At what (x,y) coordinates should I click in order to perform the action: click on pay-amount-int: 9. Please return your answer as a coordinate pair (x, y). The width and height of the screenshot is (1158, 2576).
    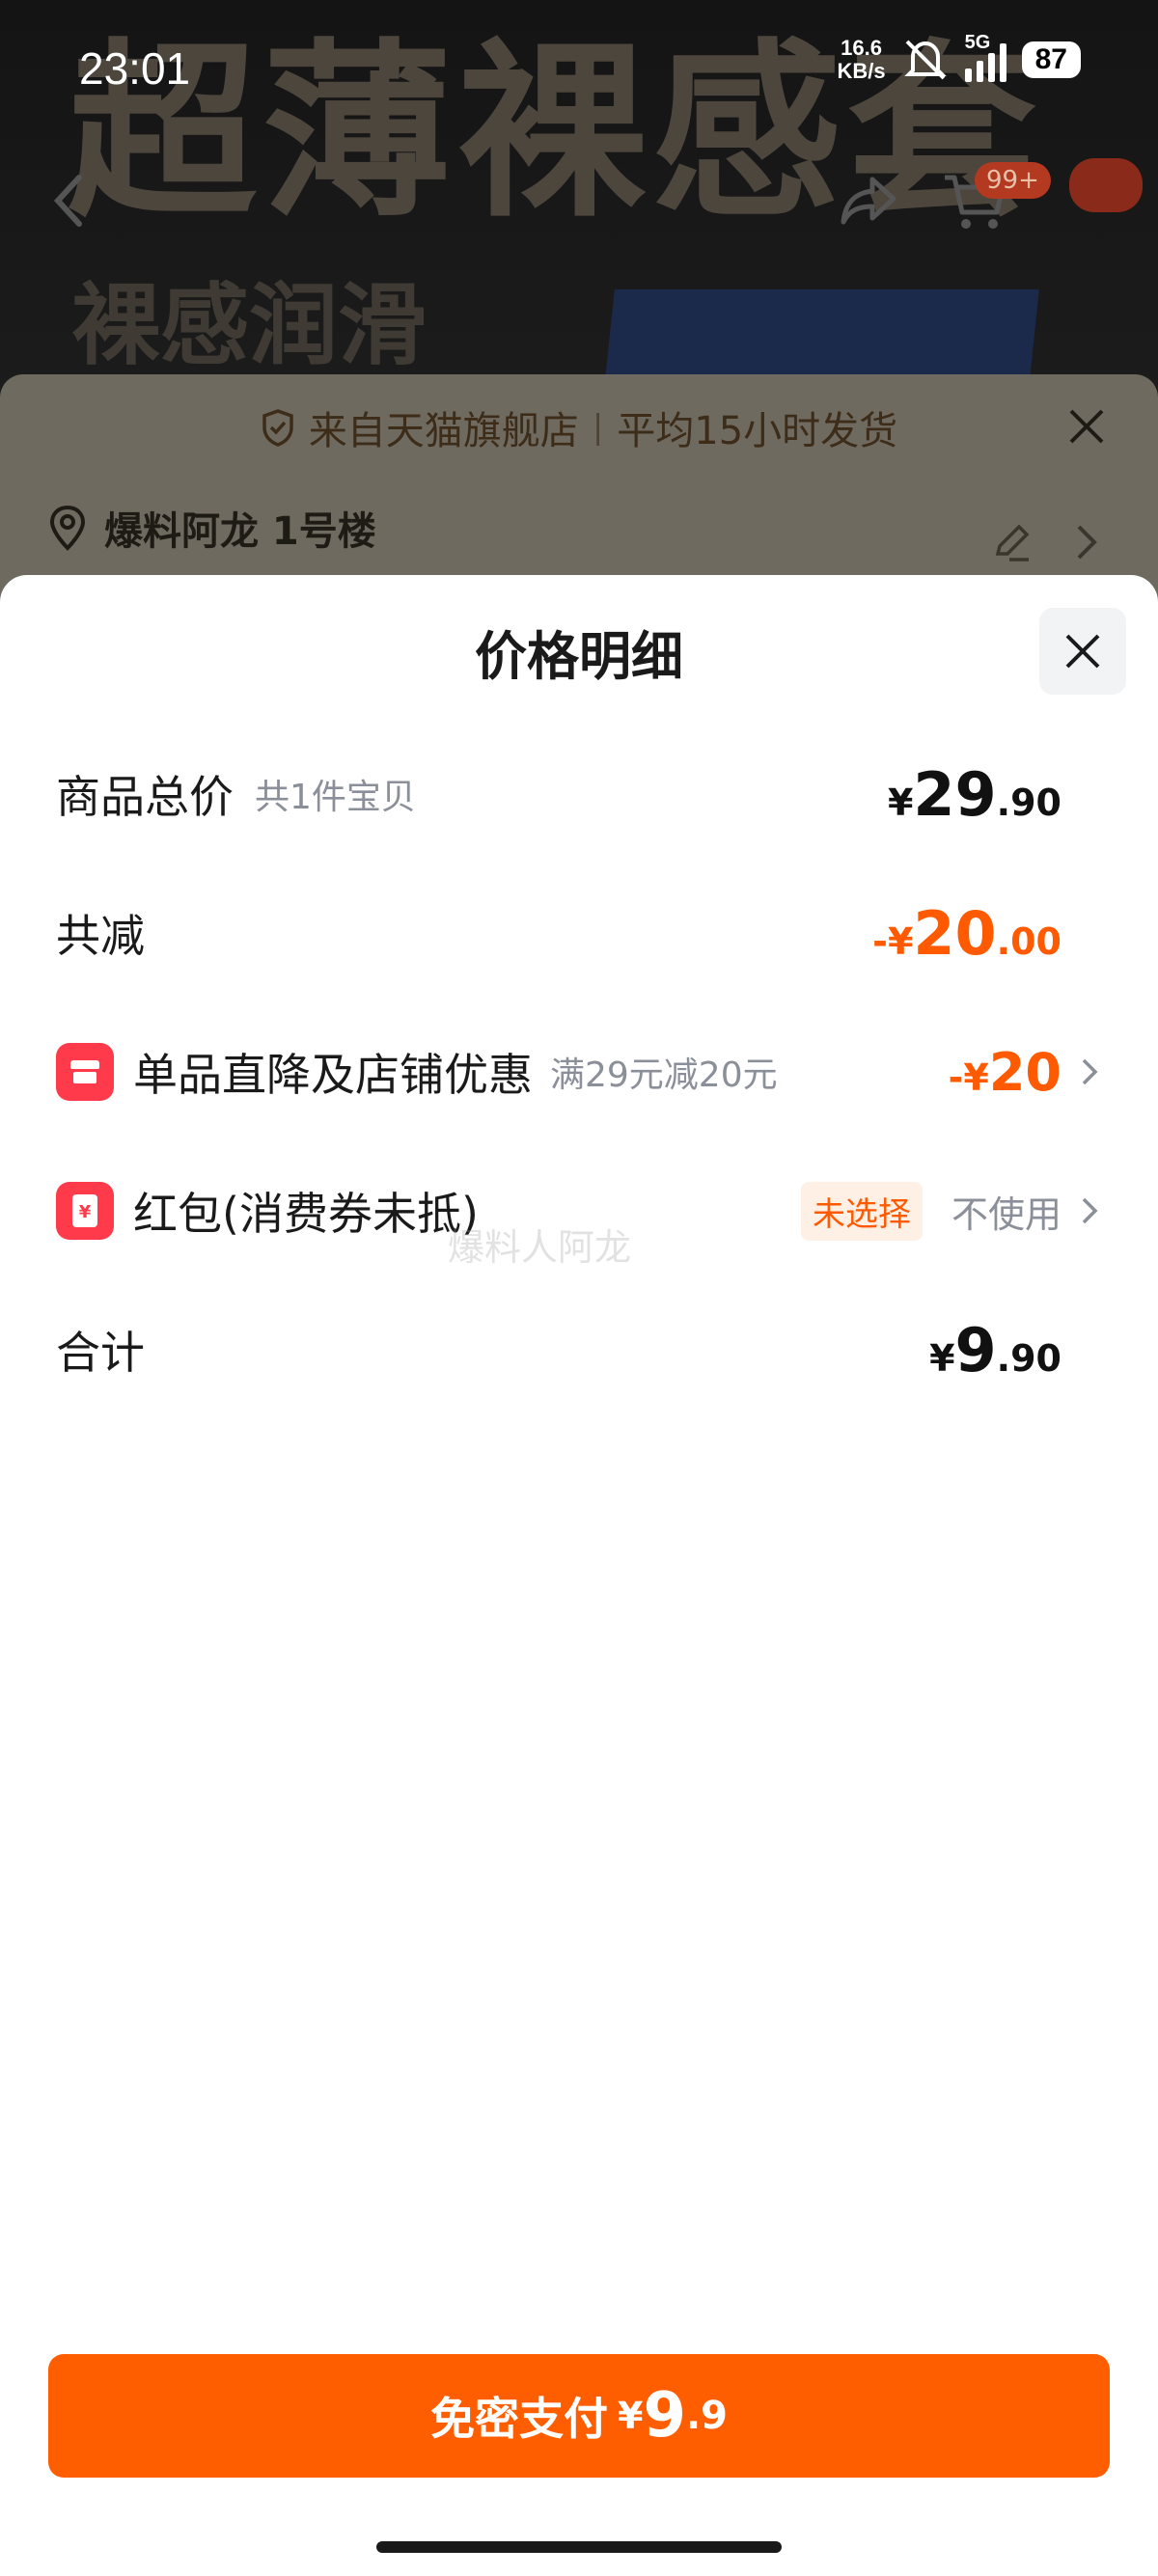
    Looking at the image, I should click on (664, 2416).